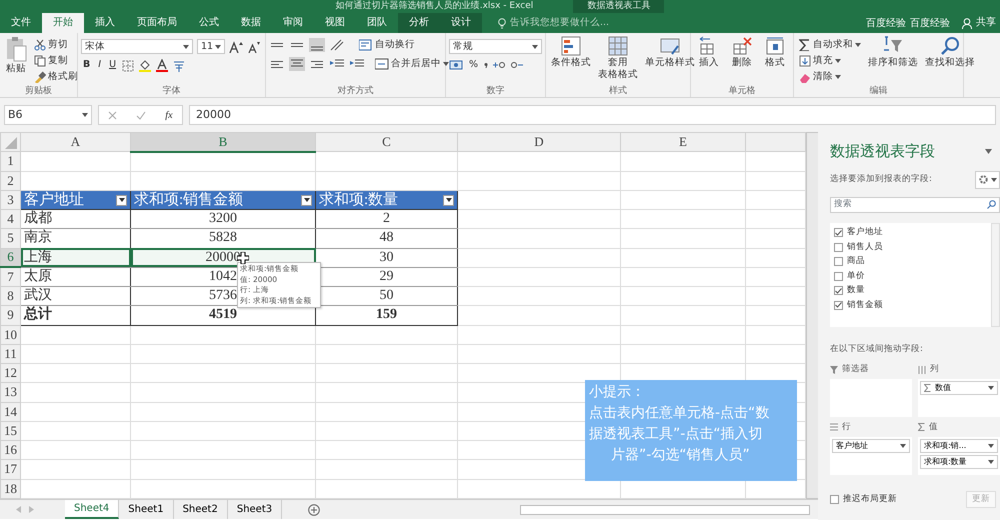 Image resolution: width=1000 pixels, height=520 pixels. What do you see at coordinates (293, 23) in the screenshot?
I see `ribbon-tab: 审阅` at bounding box center [293, 23].